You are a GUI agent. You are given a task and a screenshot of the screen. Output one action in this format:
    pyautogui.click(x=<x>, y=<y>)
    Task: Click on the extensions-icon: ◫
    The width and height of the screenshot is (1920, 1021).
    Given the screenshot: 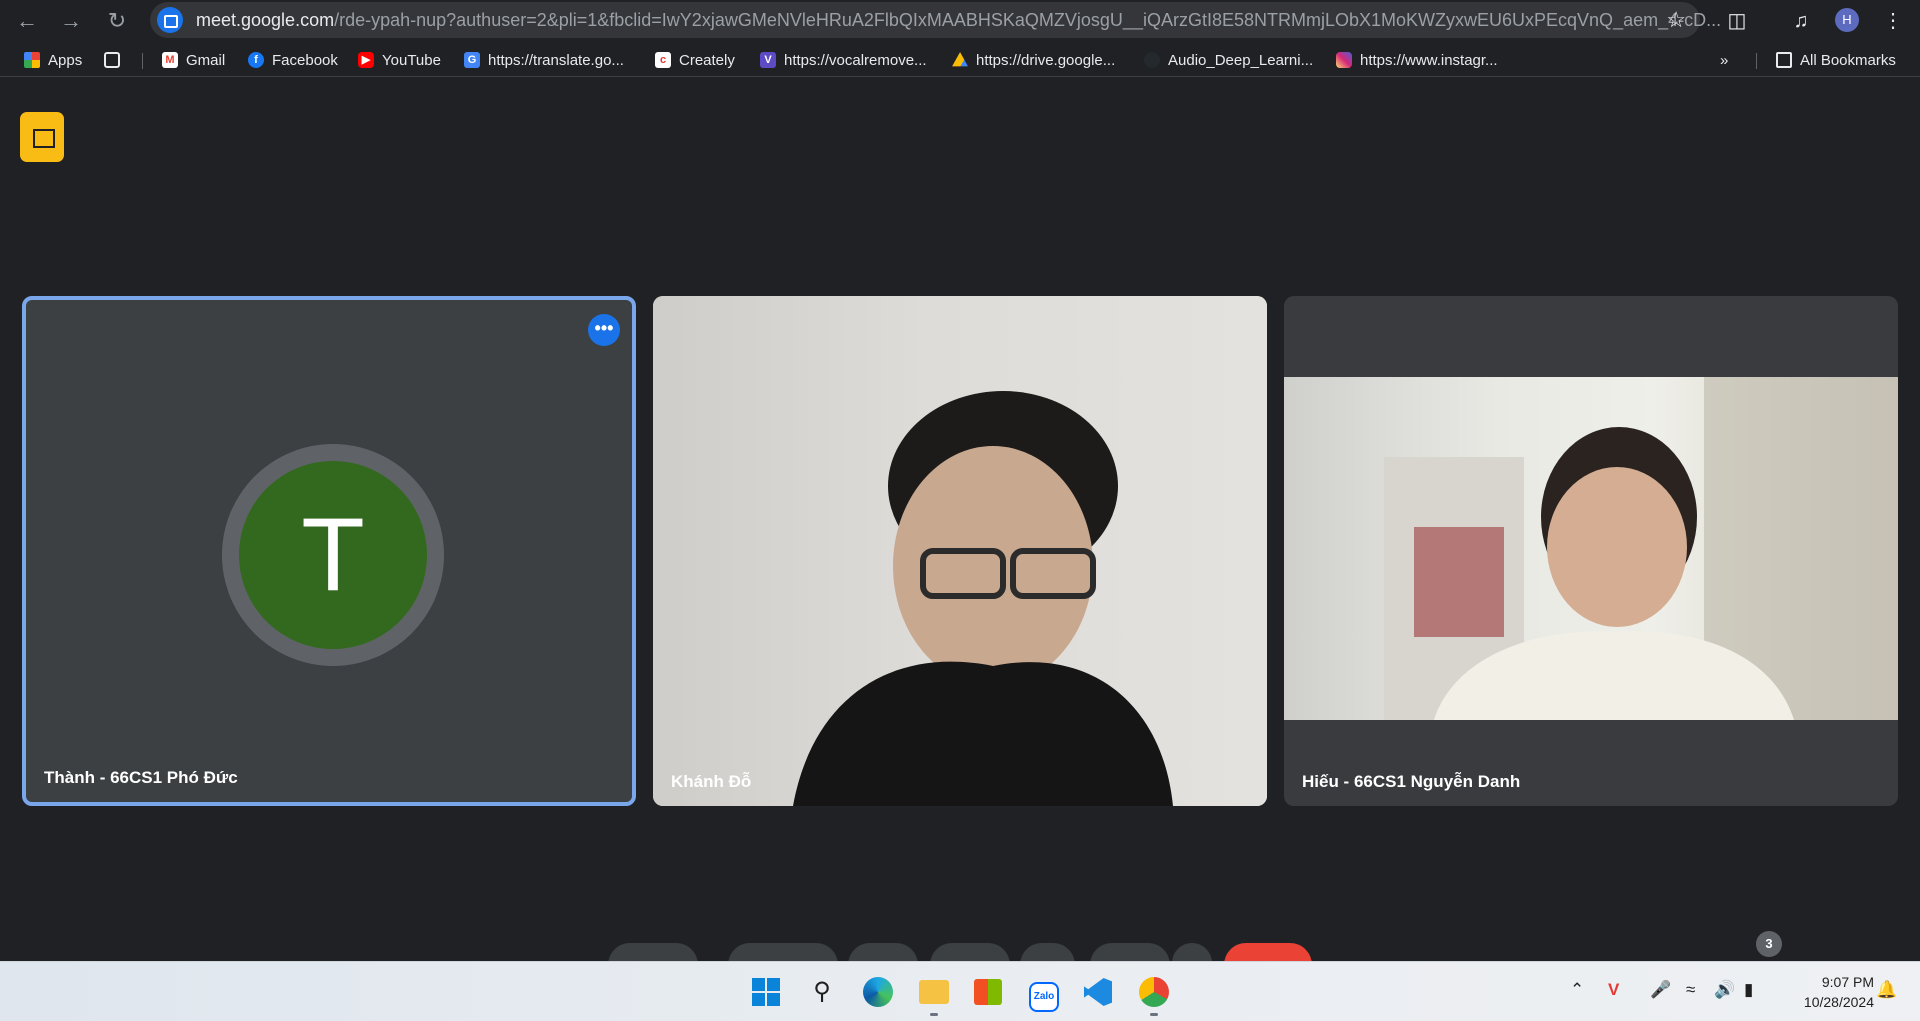 What is the action you would take?
    pyautogui.click(x=1737, y=21)
    